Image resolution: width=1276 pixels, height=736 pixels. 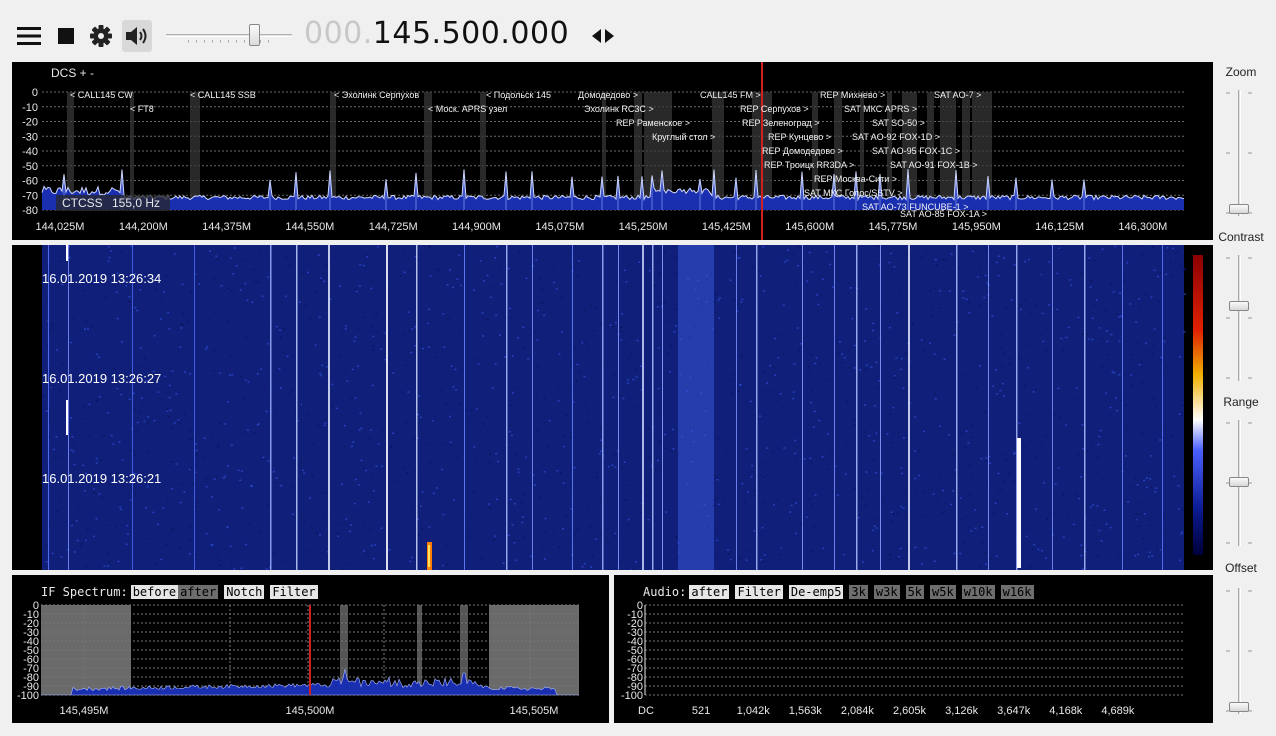 I want to click on audio-w16k-button: w16k, so click(x=1017, y=592).